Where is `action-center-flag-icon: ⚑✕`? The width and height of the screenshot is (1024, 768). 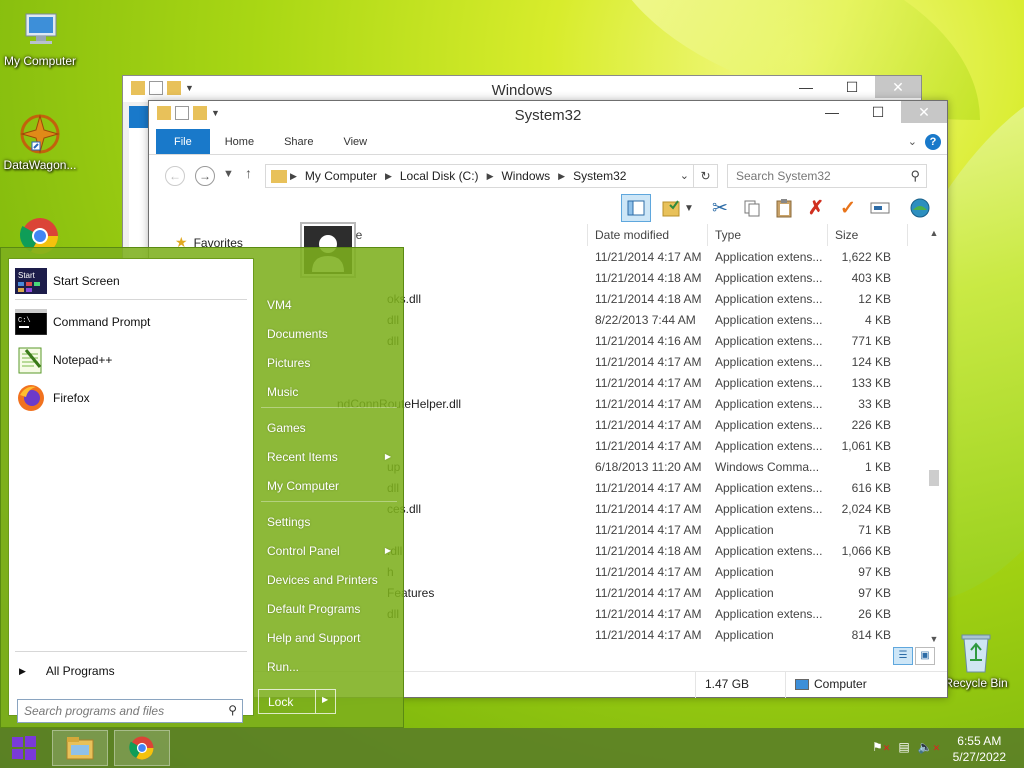
action-center-flag-icon: ⚑✕ is located at coordinates (881, 747).